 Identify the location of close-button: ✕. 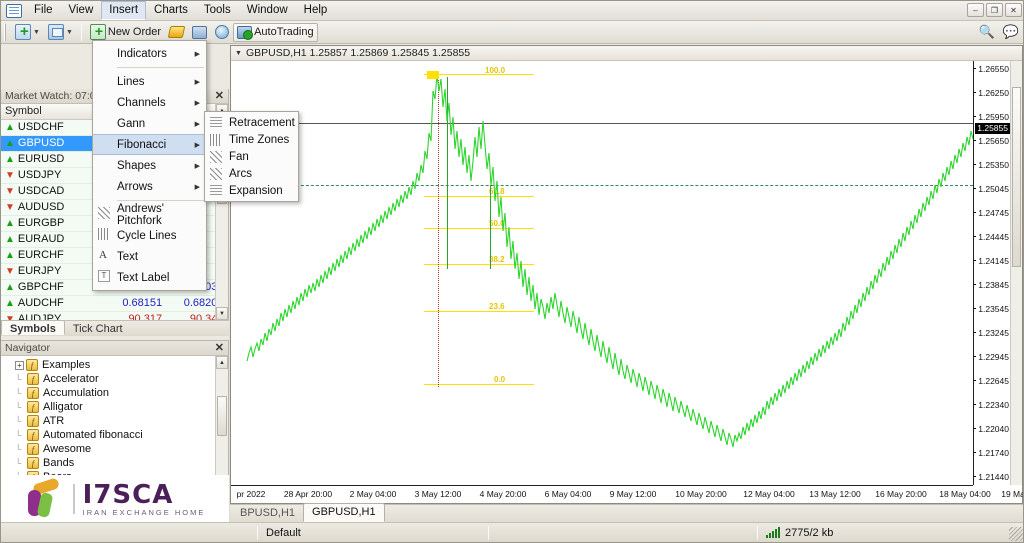
(1013, 10).